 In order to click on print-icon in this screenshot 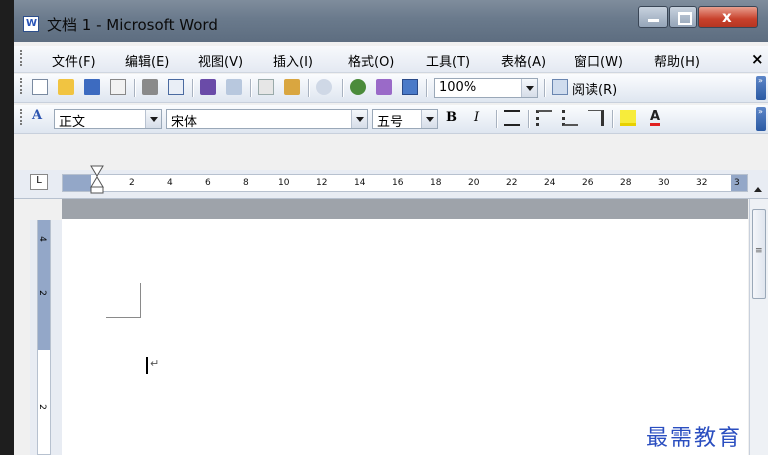, I will do `click(150, 87)`.